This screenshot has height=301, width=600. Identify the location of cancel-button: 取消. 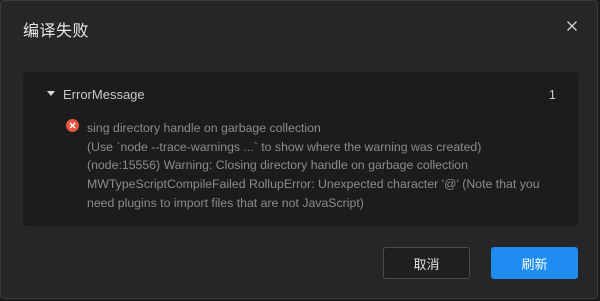
(426, 263).